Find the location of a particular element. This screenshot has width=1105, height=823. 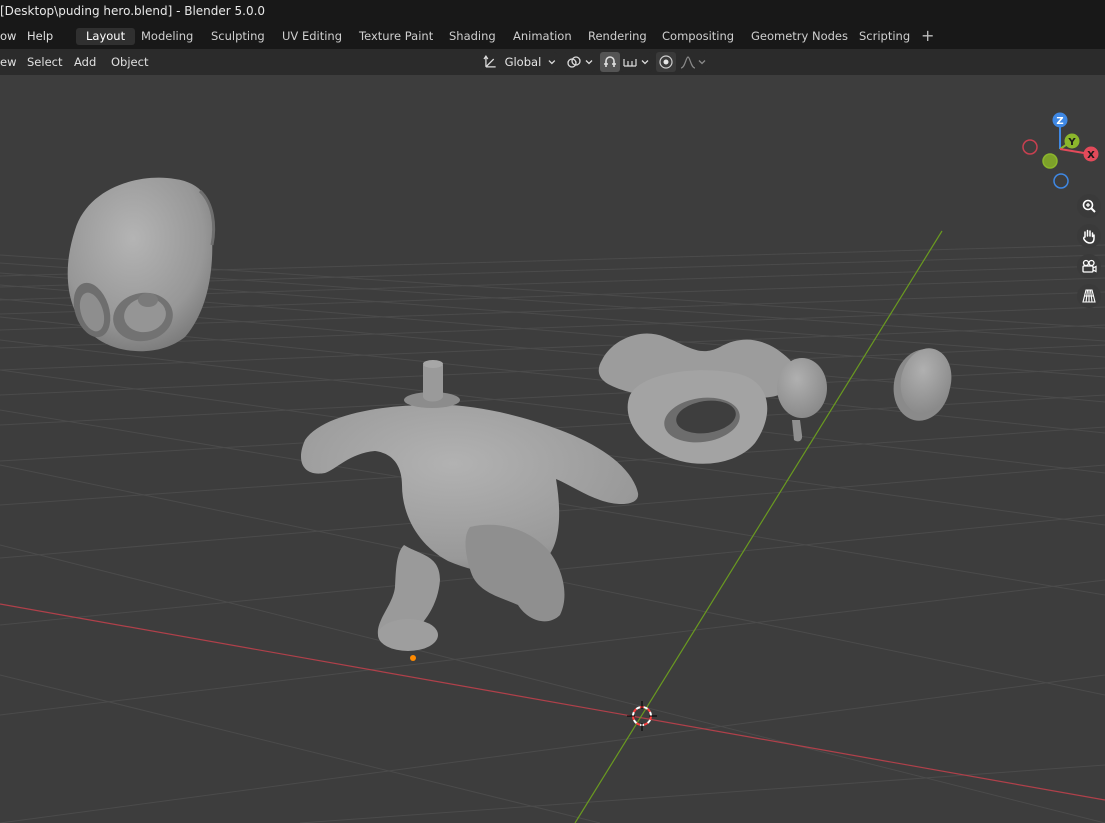

pan-button is located at coordinates (1089, 236).